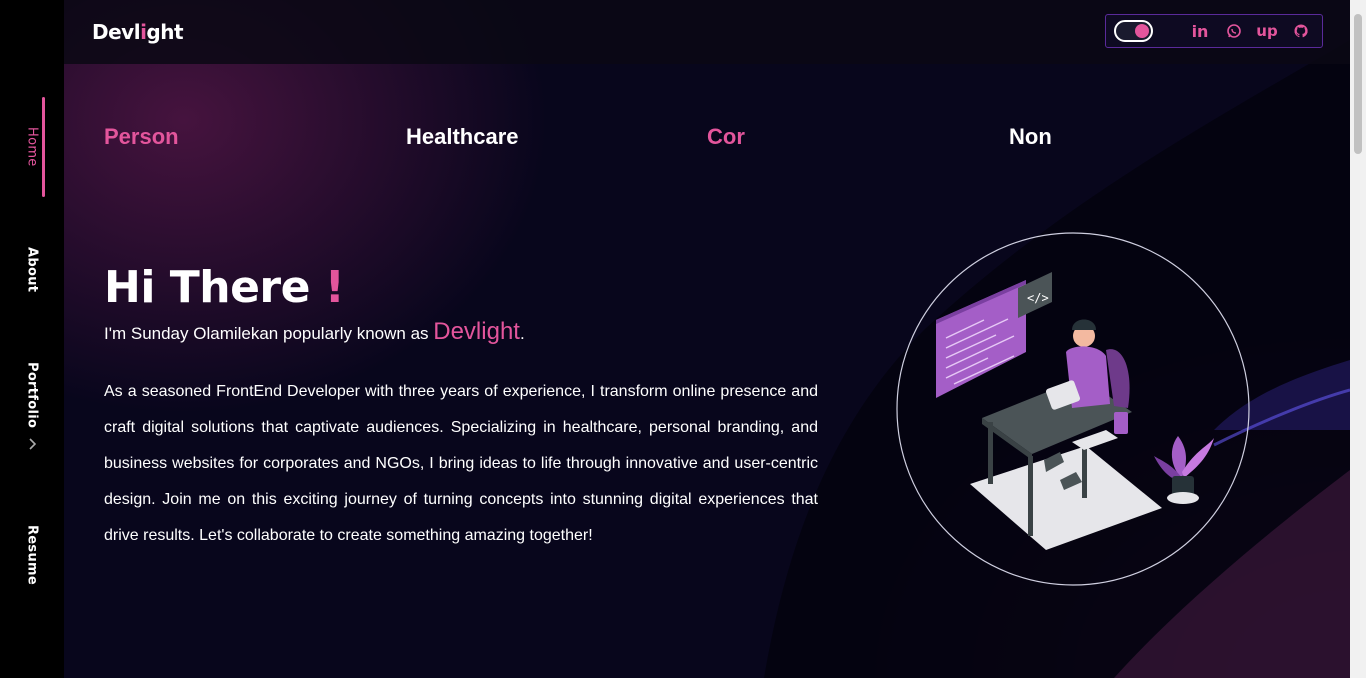 This screenshot has height=678, width=1366. Describe the element at coordinates (116, 32) in the screenshot. I see `logo-text-prefix: Devl` at that location.